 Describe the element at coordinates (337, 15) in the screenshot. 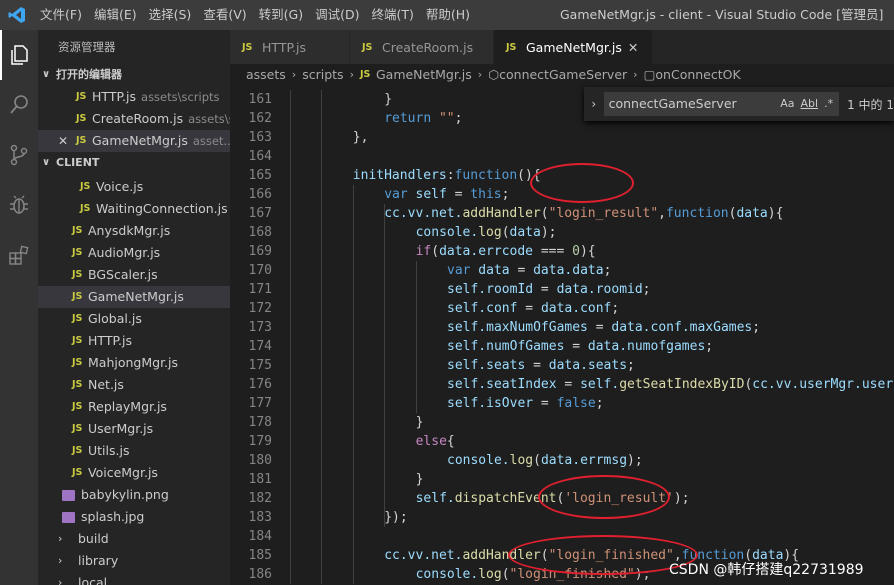

I see `menu-item: 调试(D)` at that location.